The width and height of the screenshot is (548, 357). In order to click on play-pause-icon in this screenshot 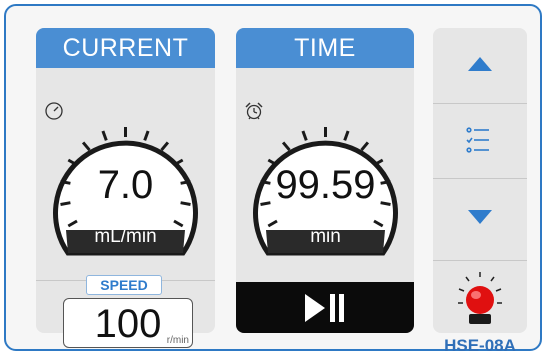, I will do `click(324, 308)`.